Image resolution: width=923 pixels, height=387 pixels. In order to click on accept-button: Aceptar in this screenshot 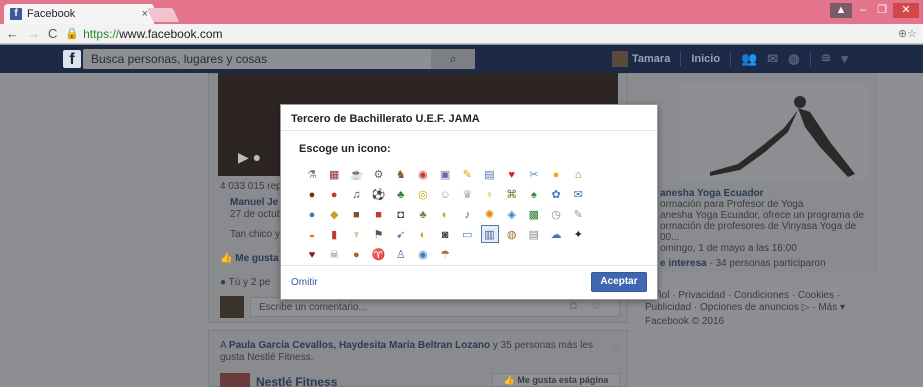, I will do `click(619, 282)`.